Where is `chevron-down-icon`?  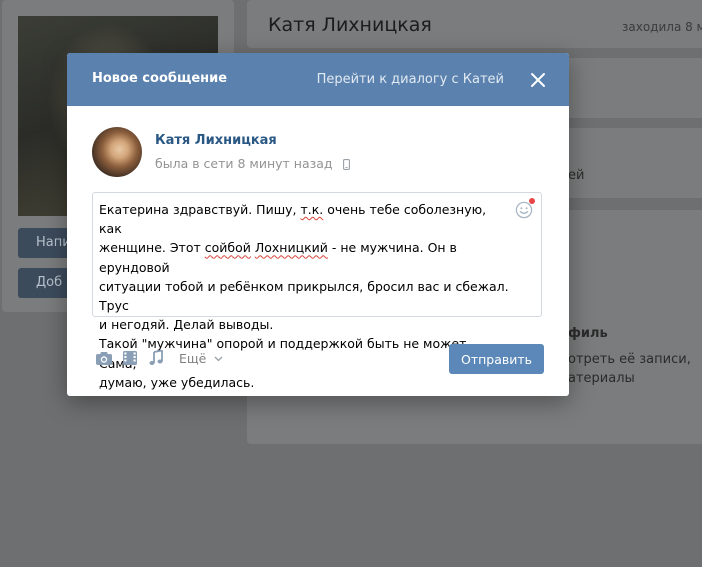 chevron-down-icon is located at coordinates (218, 358).